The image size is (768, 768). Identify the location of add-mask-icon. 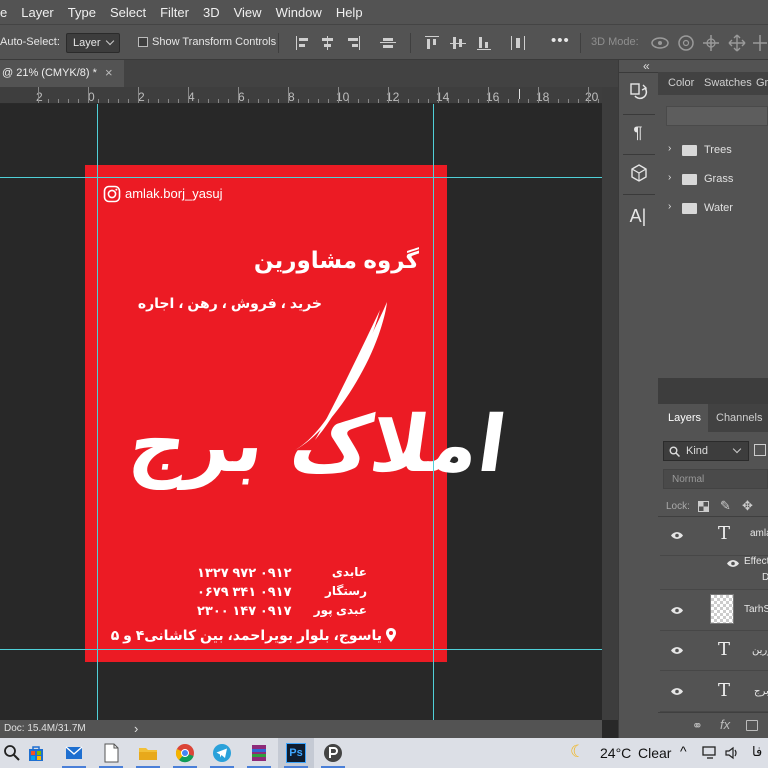
(752, 725).